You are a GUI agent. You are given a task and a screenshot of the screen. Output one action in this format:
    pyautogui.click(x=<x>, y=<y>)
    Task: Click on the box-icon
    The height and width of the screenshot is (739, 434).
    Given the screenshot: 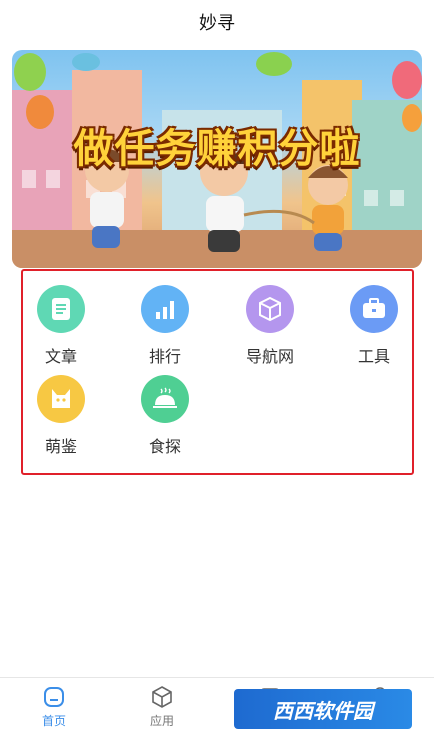 What is the action you would take?
    pyautogui.click(x=270, y=309)
    